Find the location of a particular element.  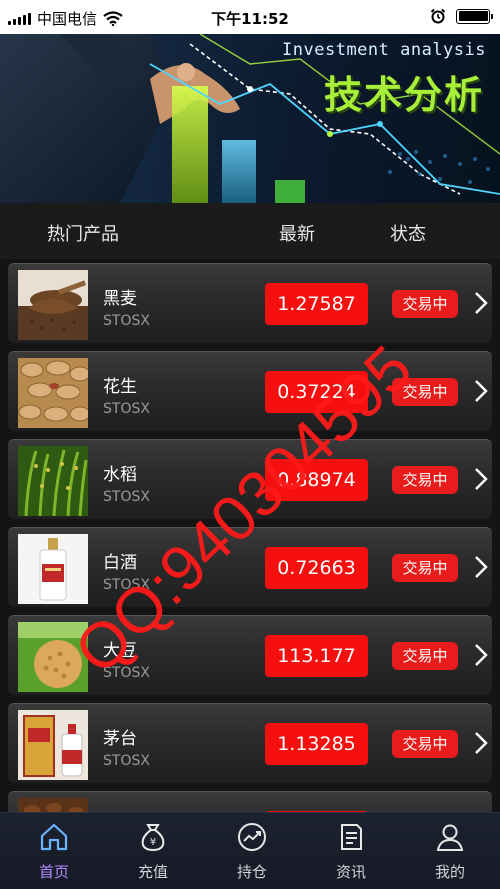

tab-recharge: ¥ 充值 is located at coordinates (153, 851).